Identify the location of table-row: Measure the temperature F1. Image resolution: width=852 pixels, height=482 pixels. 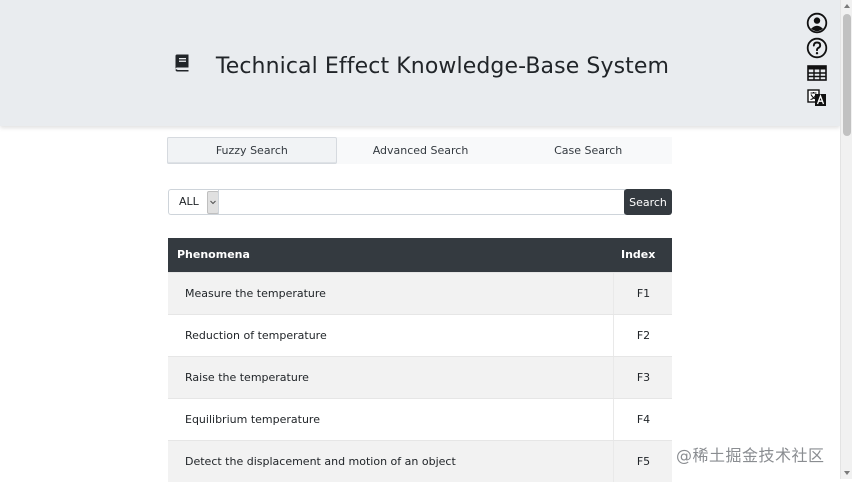
(420, 293).